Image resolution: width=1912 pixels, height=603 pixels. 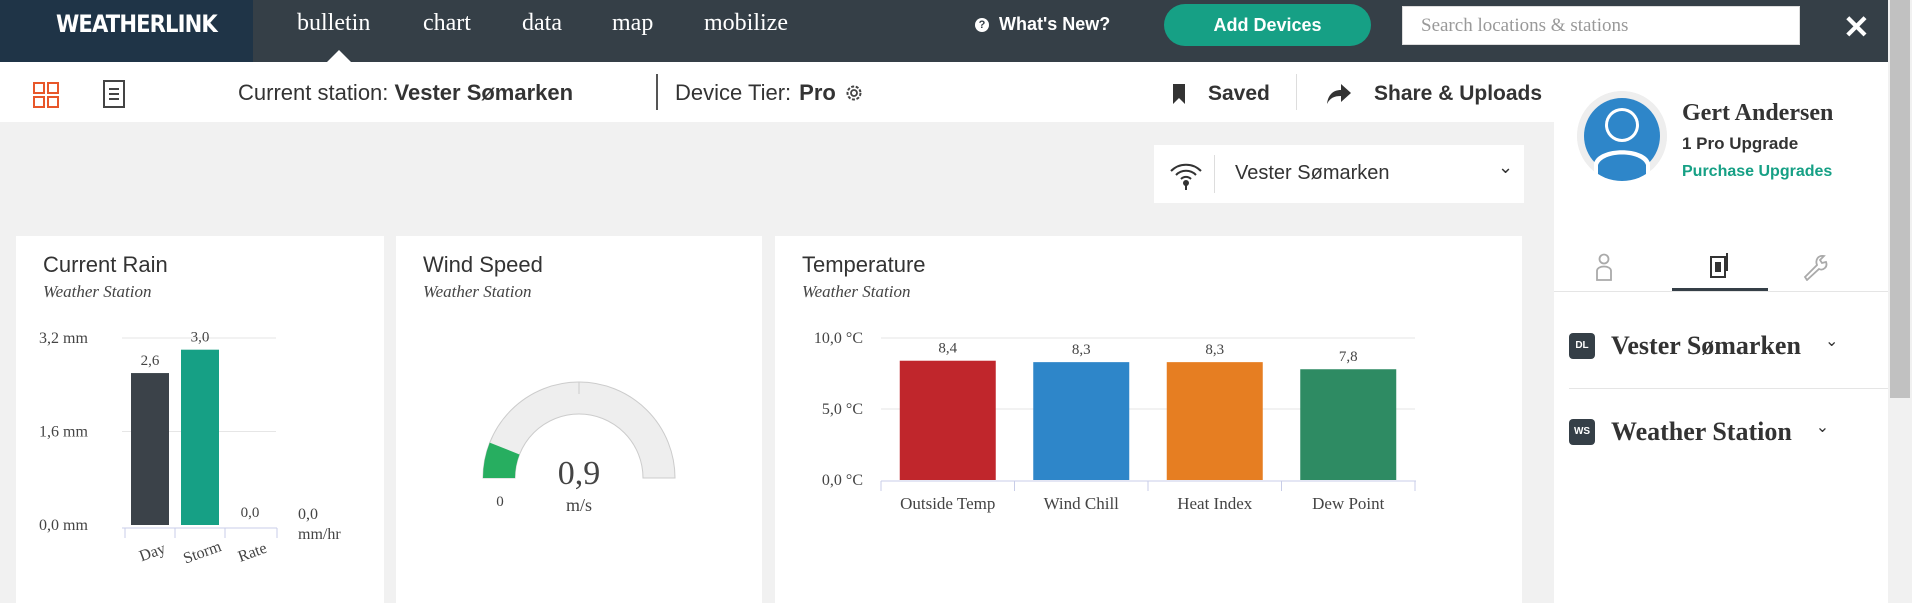 What do you see at coordinates (339, 56) in the screenshot?
I see `active-nav-indicator` at bounding box center [339, 56].